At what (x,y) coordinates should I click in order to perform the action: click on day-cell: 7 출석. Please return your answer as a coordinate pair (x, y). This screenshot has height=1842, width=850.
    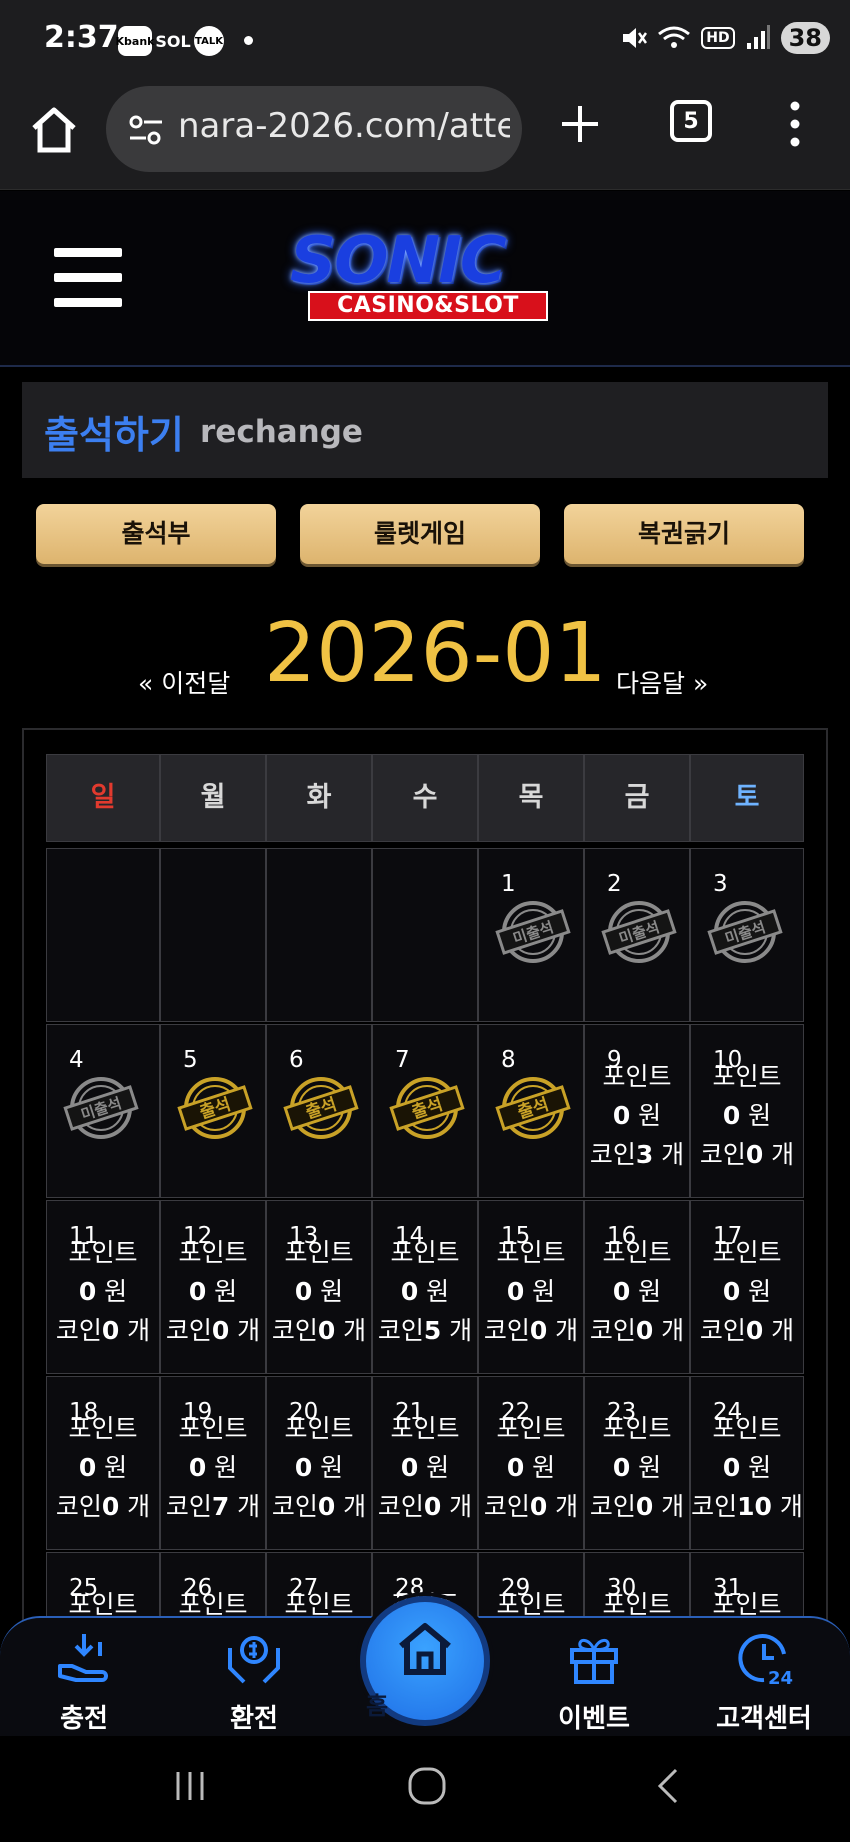
    Looking at the image, I should click on (425, 1111).